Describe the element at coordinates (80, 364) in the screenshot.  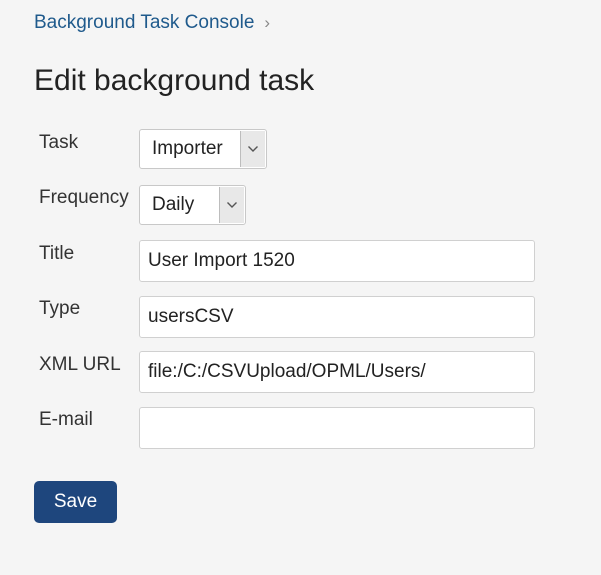
I see `xml-url-label: XML URL` at that location.